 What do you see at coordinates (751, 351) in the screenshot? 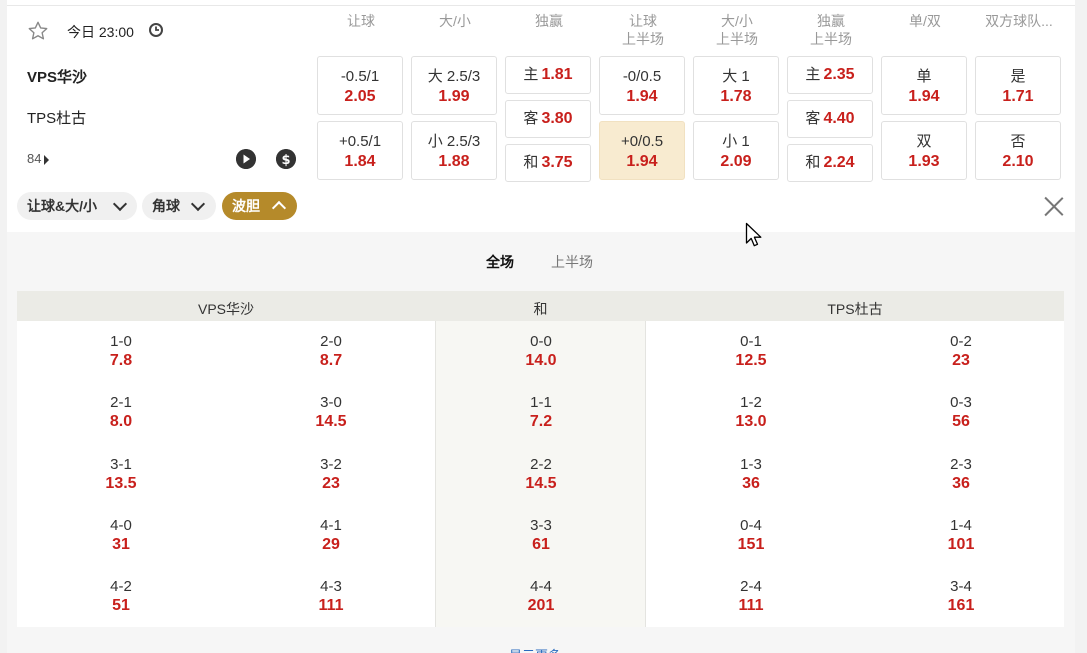
I see `score-option: 0-1 12.5` at bounding box center [751, 351].